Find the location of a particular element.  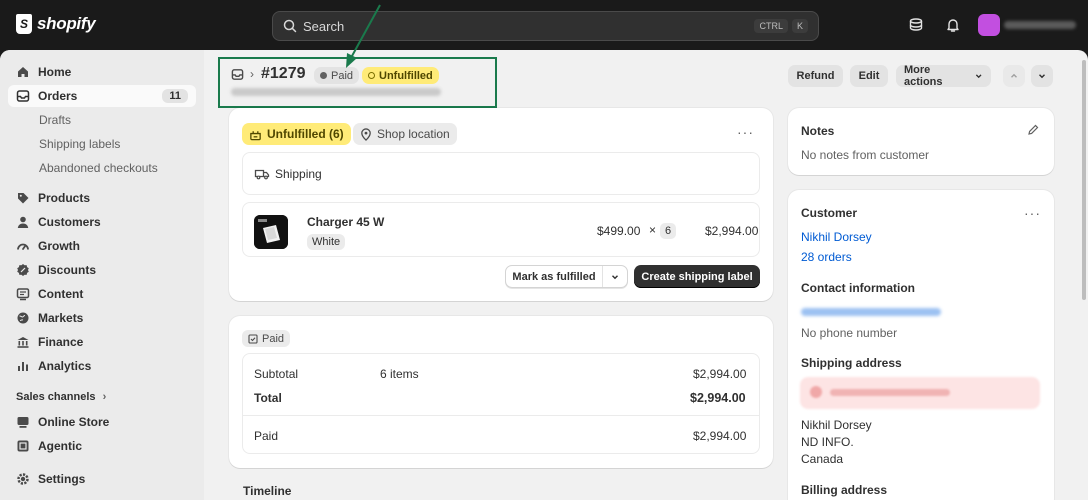

notes-heading: Notes is located at coordinates (818, 131).